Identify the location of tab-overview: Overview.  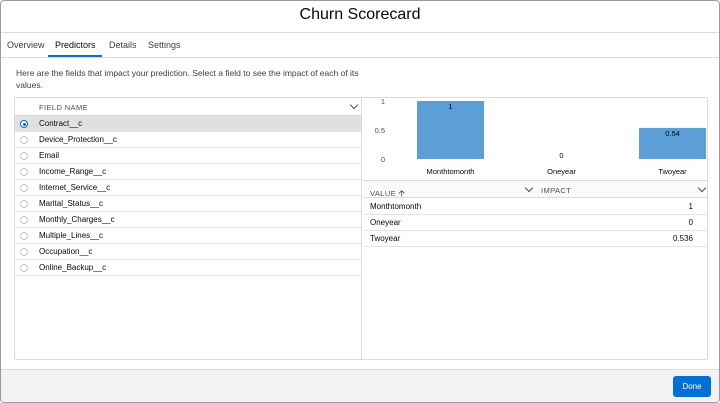
(26, 45).